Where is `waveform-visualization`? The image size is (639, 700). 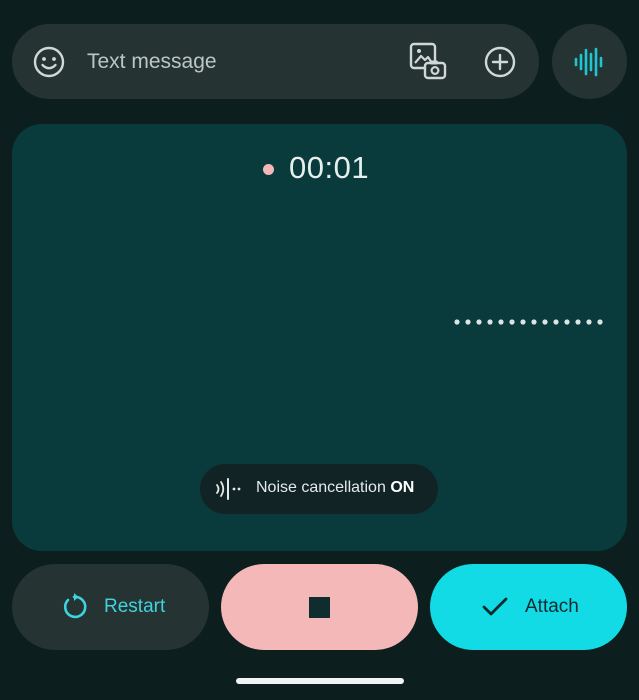
waveform-visualization is located at coordinates (528, 322).